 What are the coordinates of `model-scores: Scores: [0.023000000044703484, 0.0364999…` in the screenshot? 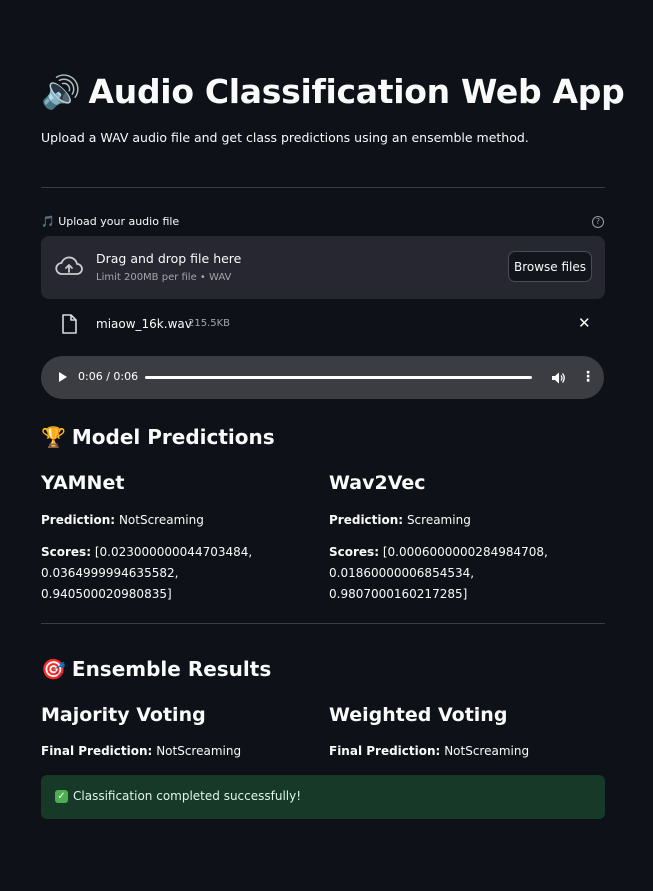 It's located at (166, 573).